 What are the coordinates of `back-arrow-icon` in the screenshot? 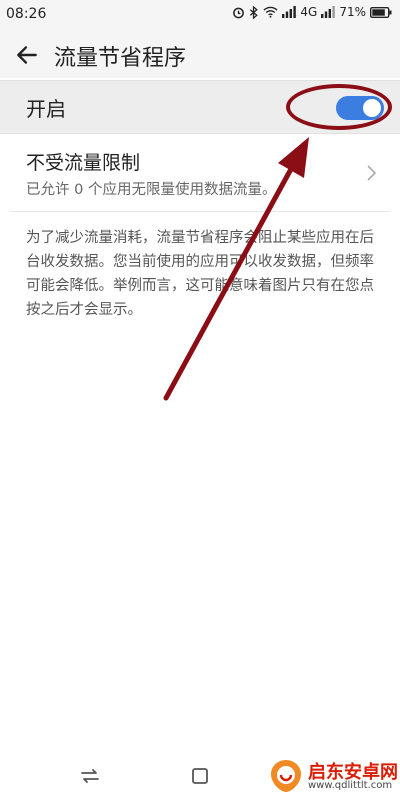 It's located at (27, 55).